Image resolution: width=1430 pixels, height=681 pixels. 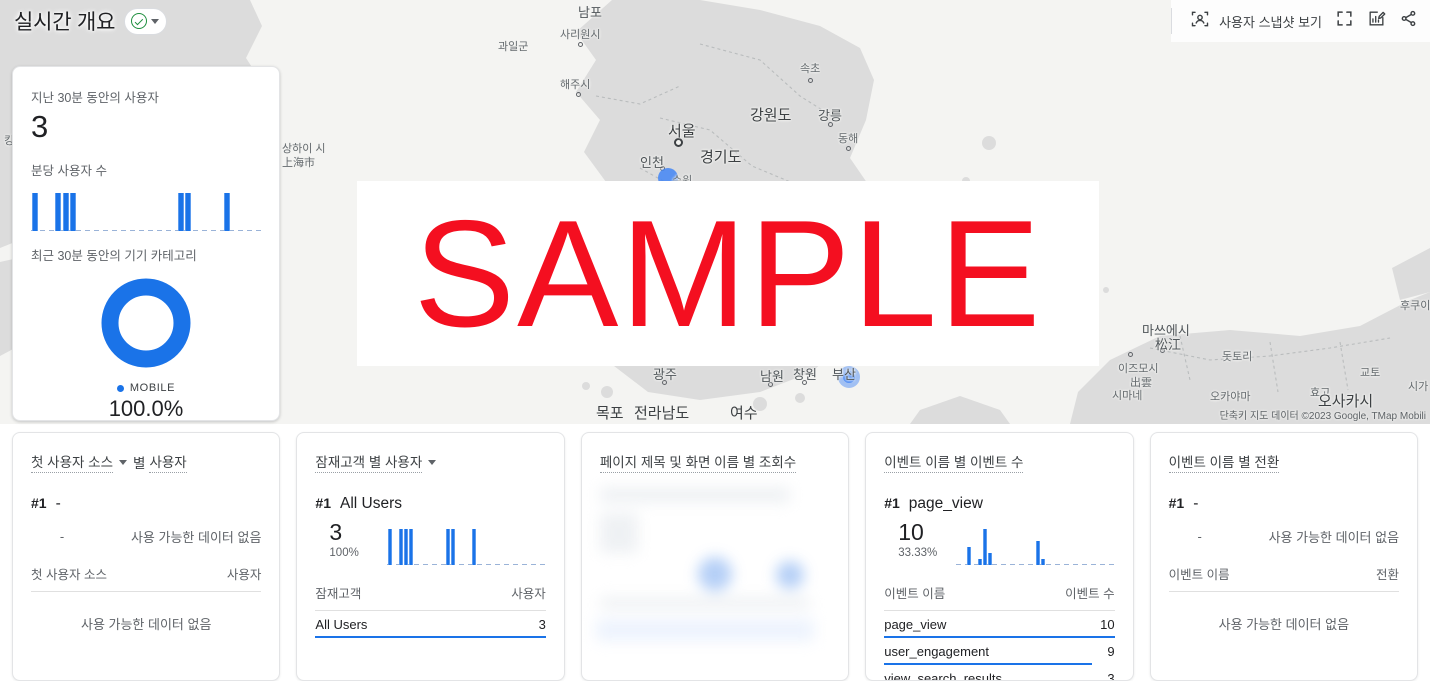 I want to click on table-header: 이벤트 이름 이벤트 수, so click(x=999, y=597).